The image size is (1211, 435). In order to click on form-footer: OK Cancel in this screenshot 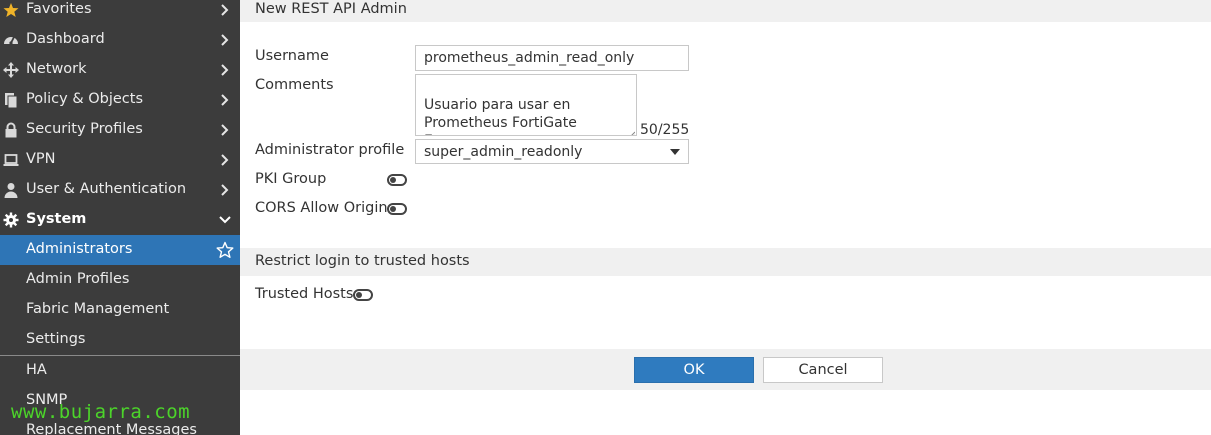, I will do `click(725, 369)`.